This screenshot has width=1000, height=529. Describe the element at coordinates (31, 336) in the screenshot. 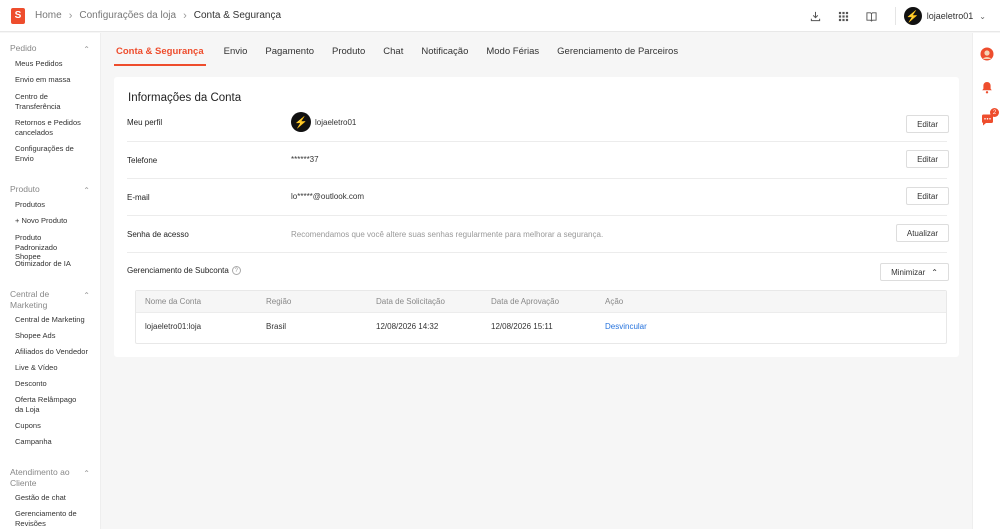

I see `sidebar-item-shopee-ads: Shopee Ads` at that location.